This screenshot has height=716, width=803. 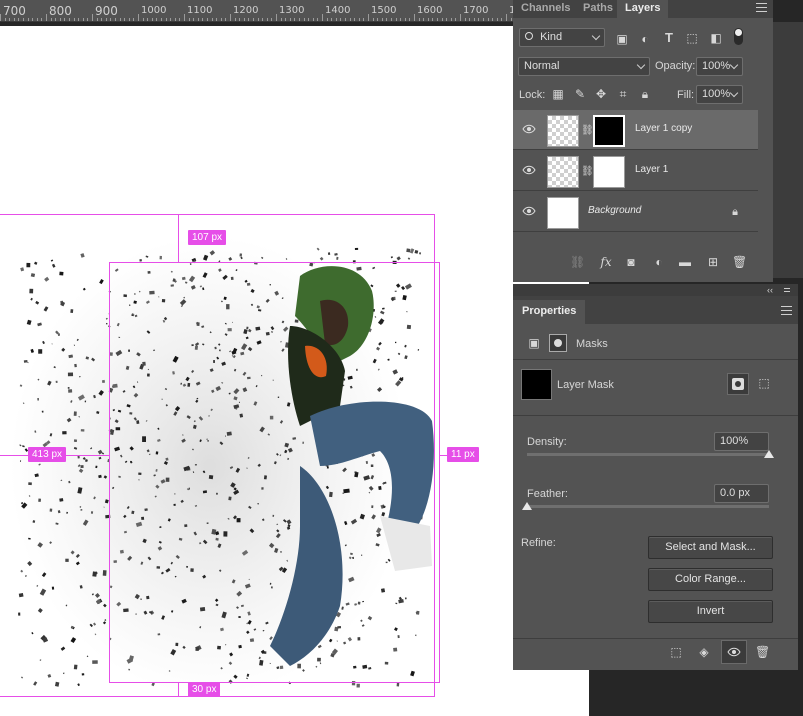 I want to click on tab-layers: Layers, so click(x=643, y=9).